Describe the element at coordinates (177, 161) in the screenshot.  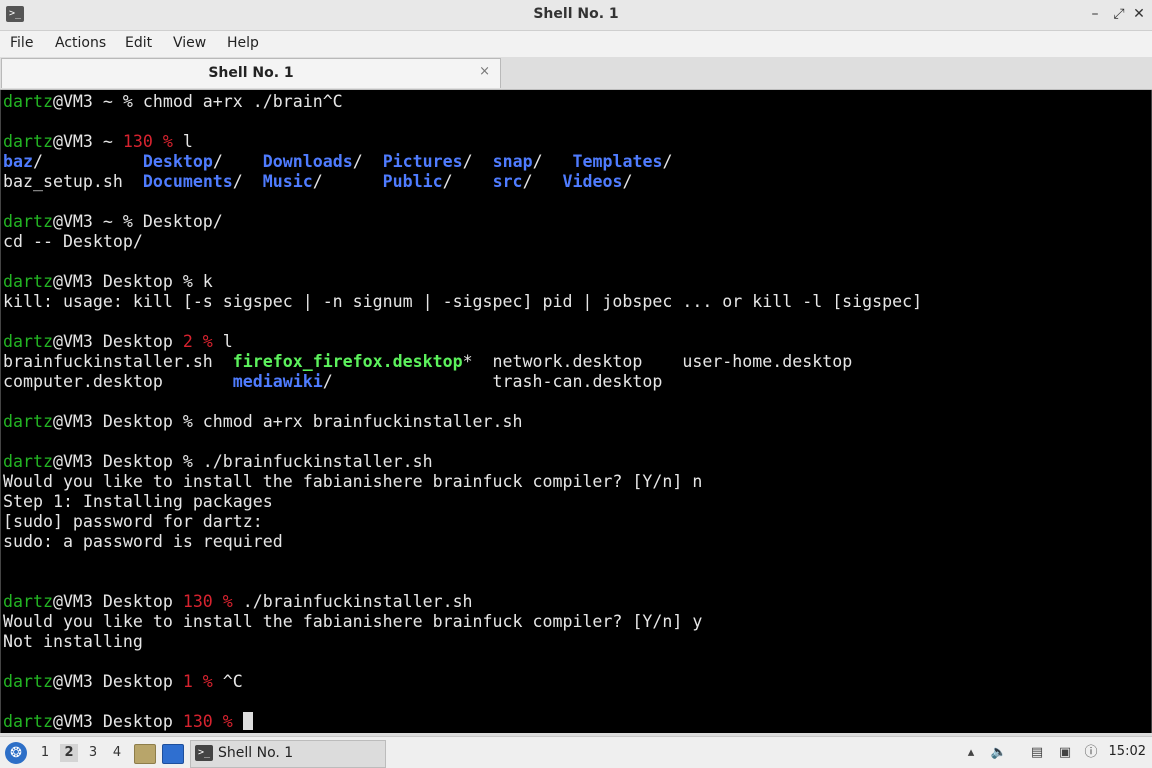
I see `terminal-text: Desktop` at that location.